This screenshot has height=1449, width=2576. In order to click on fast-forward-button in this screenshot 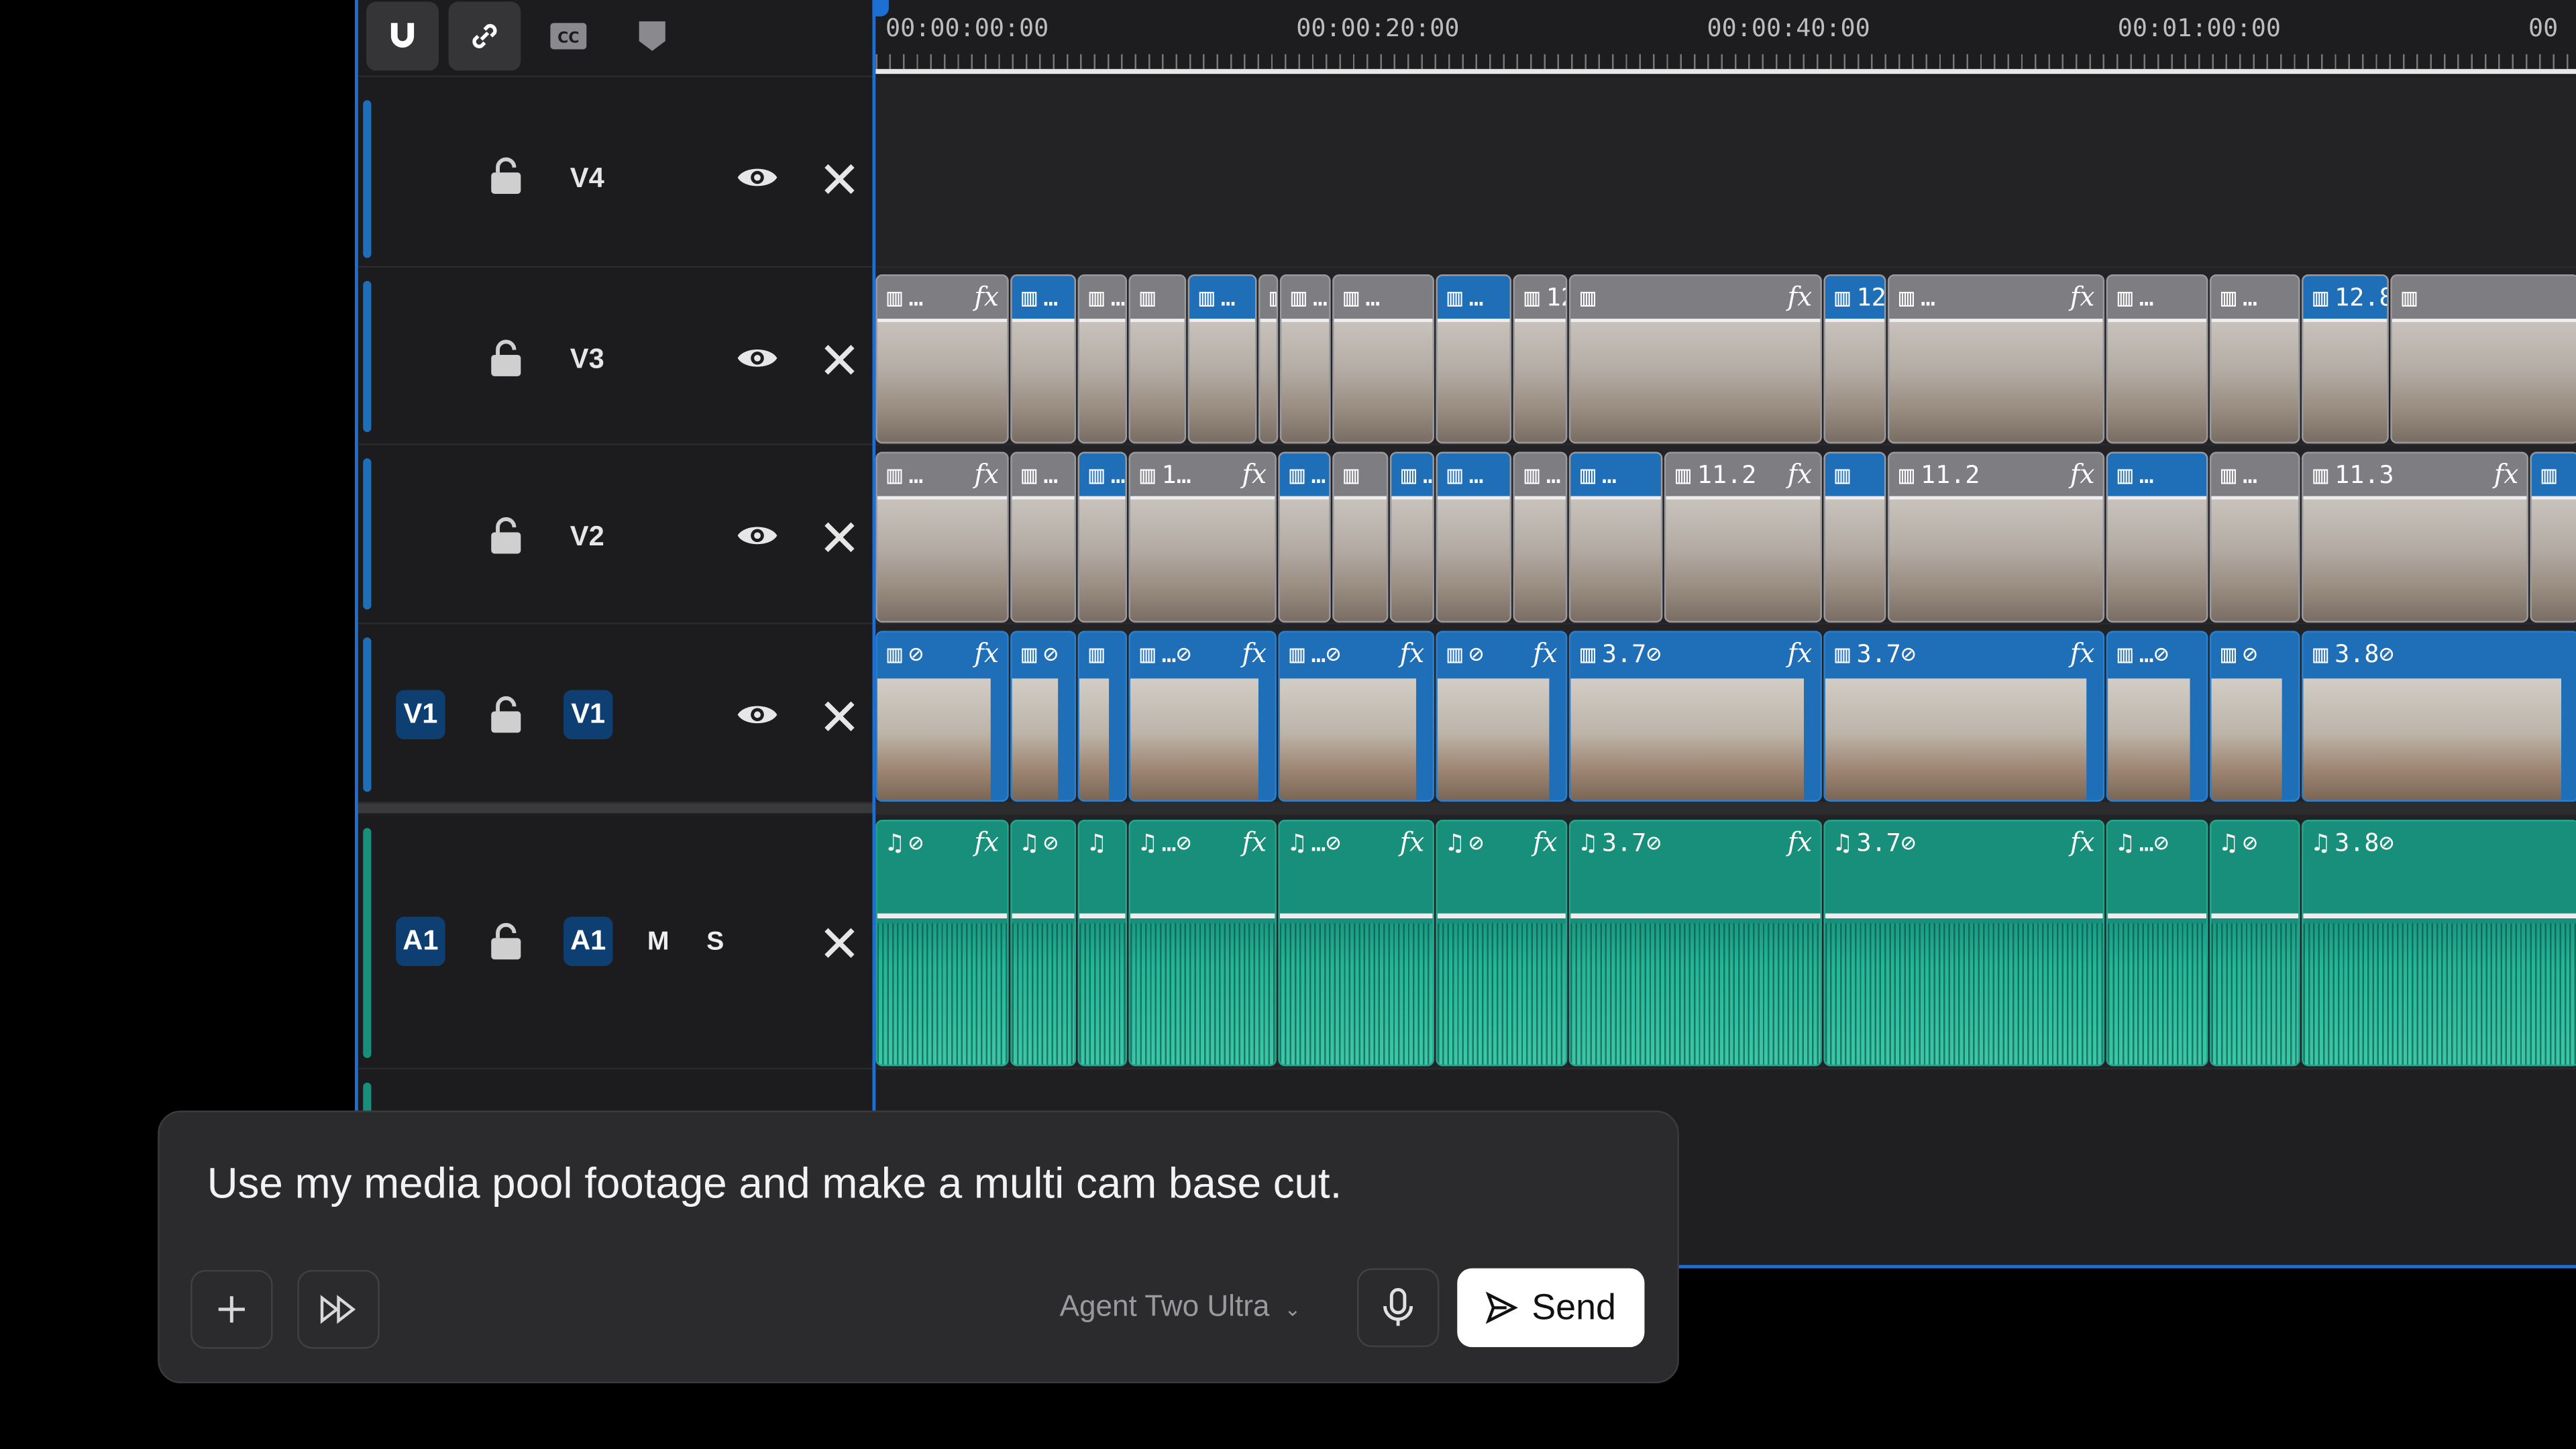, I will do `click(338, 1309)`.